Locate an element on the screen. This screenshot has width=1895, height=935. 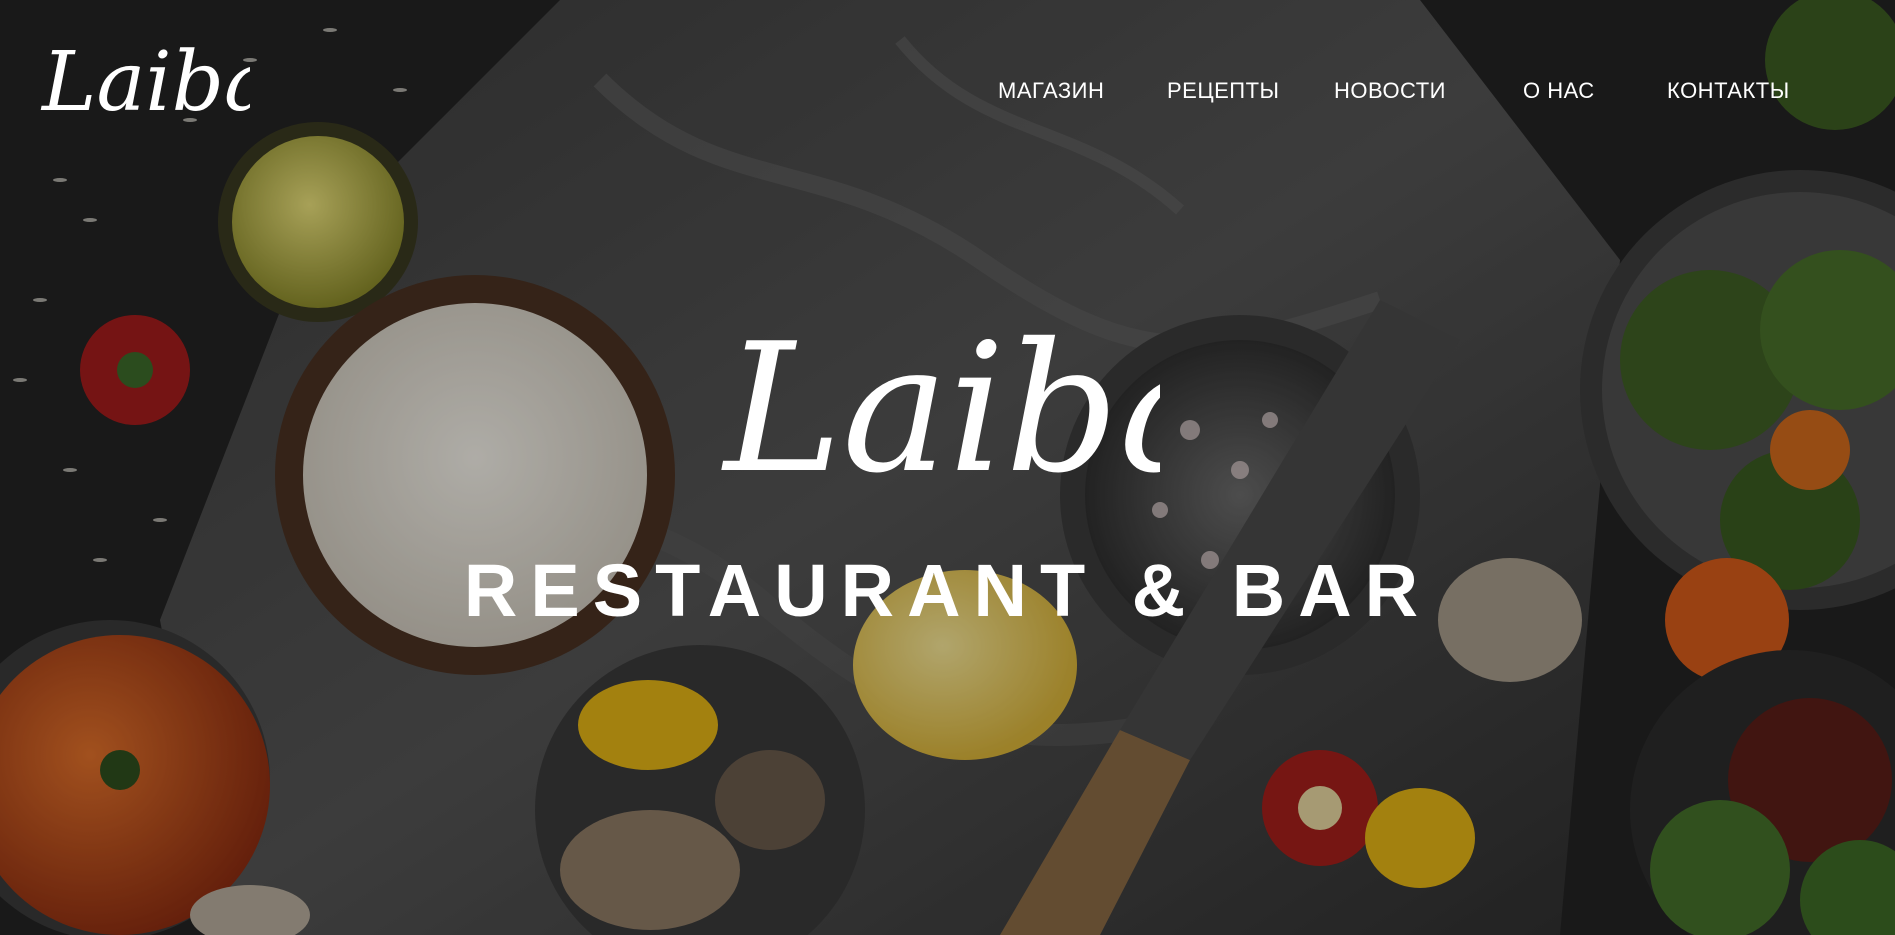
nav-item-contacts: КОНТАКТЫ is located at coordinates (1728, 91).